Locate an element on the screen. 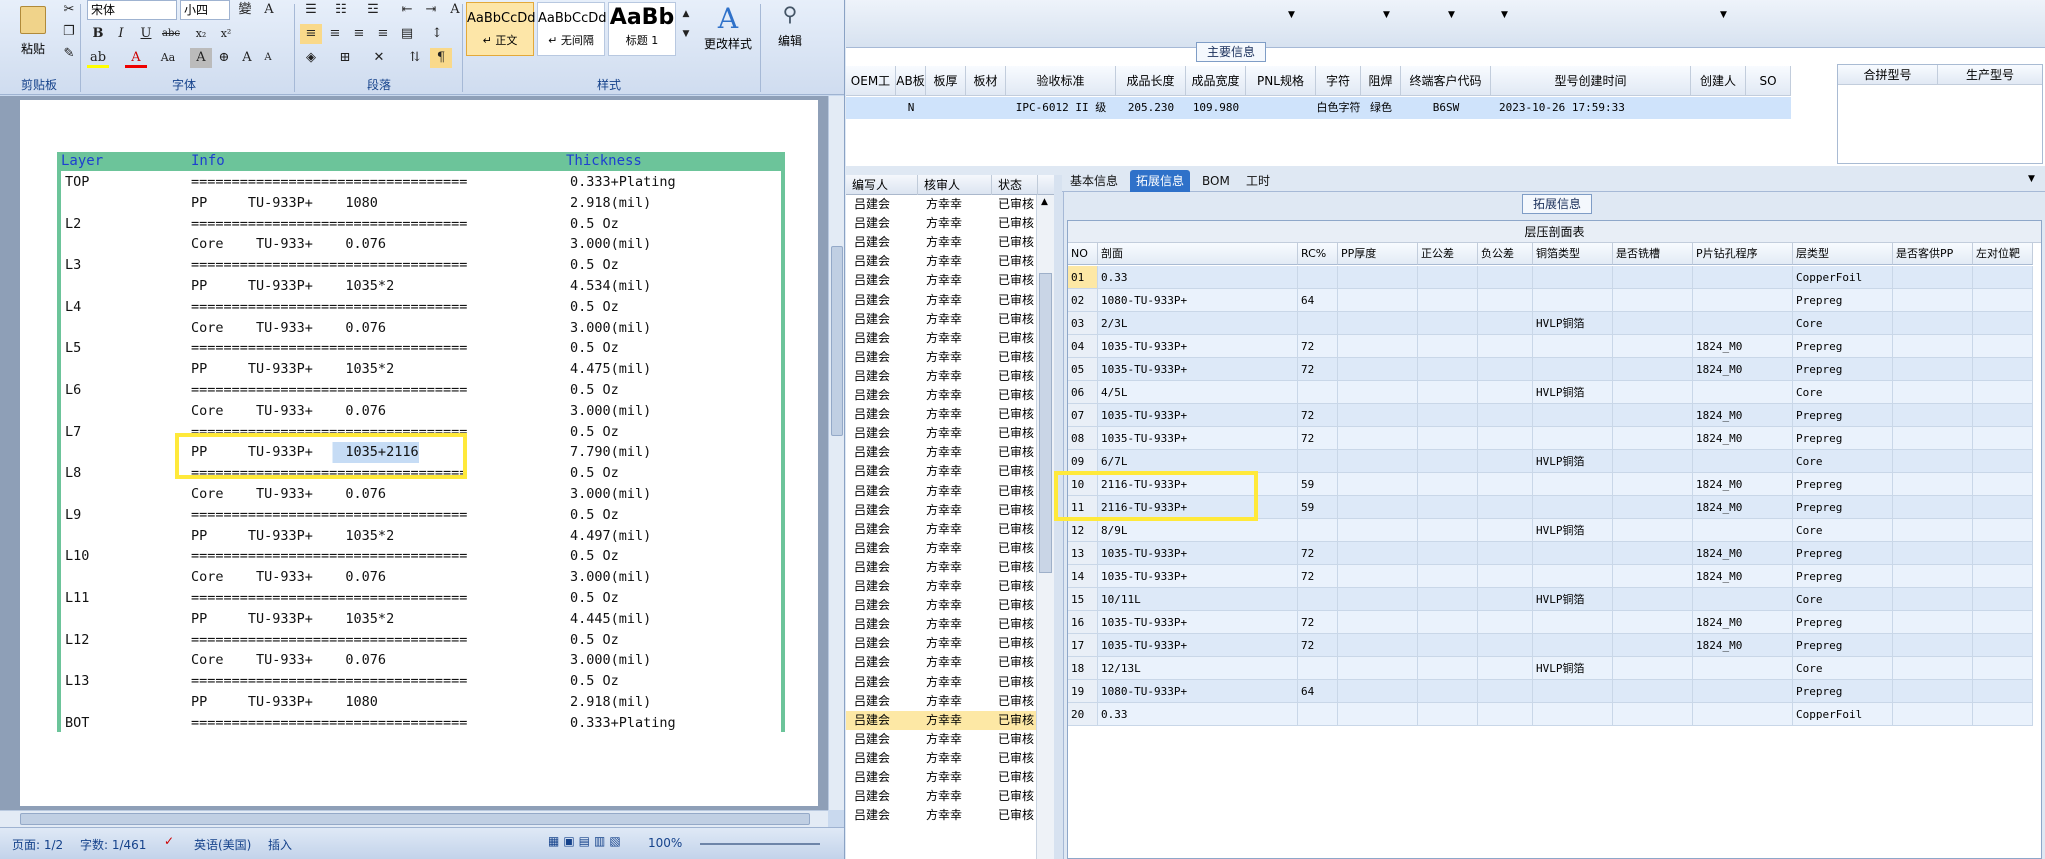  info-header-cell: OEM工厂 is located at coordinates (871, 92).